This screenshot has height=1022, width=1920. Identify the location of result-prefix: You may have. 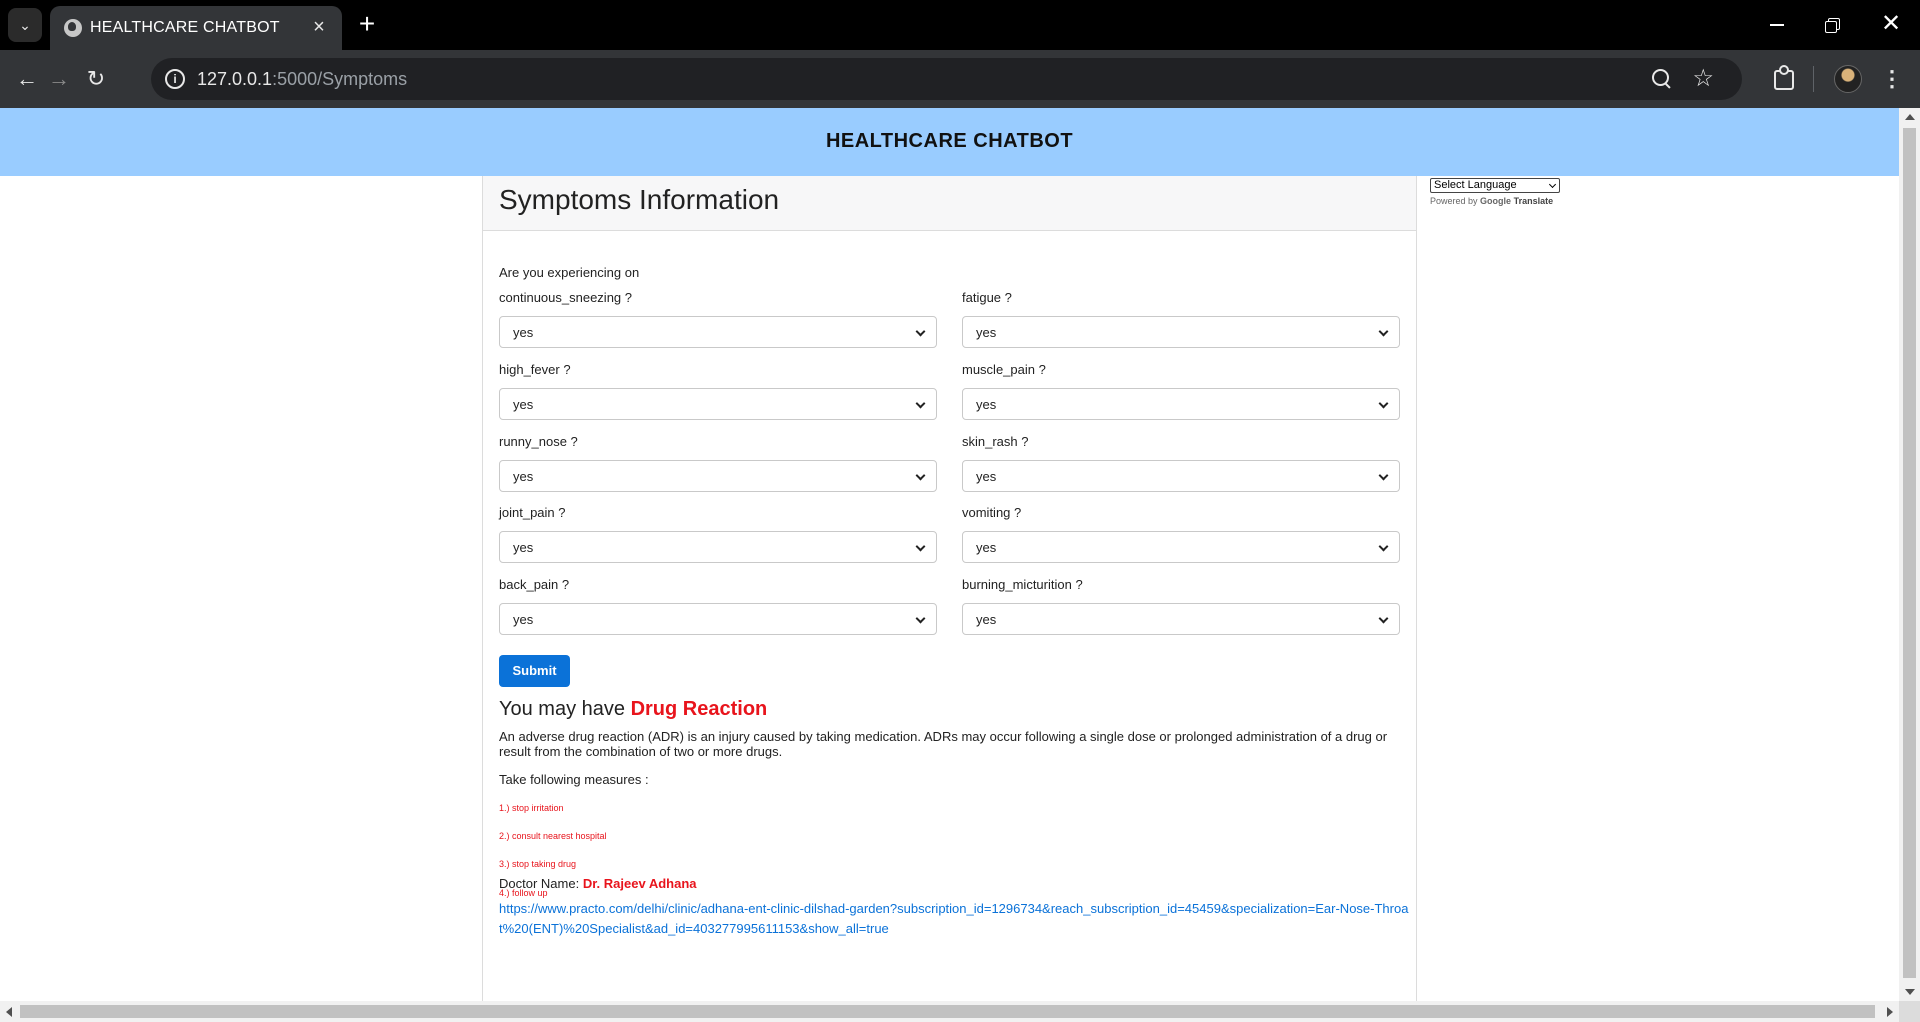
(562, 709).